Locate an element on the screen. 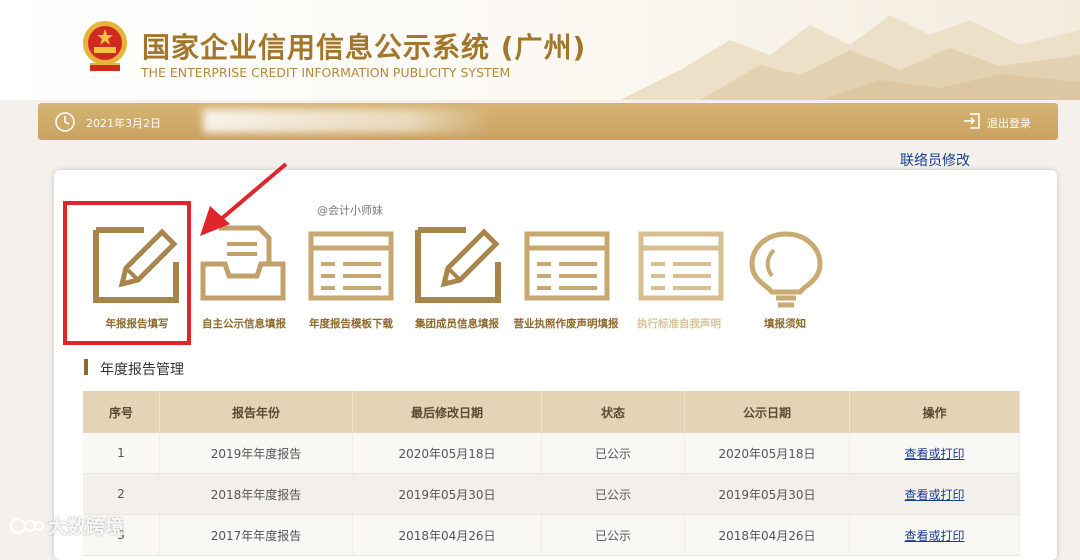 Image resolution: width=1080 pixels, height=560 pixels. lightbulb-icon is located at coordinates (786, 269).